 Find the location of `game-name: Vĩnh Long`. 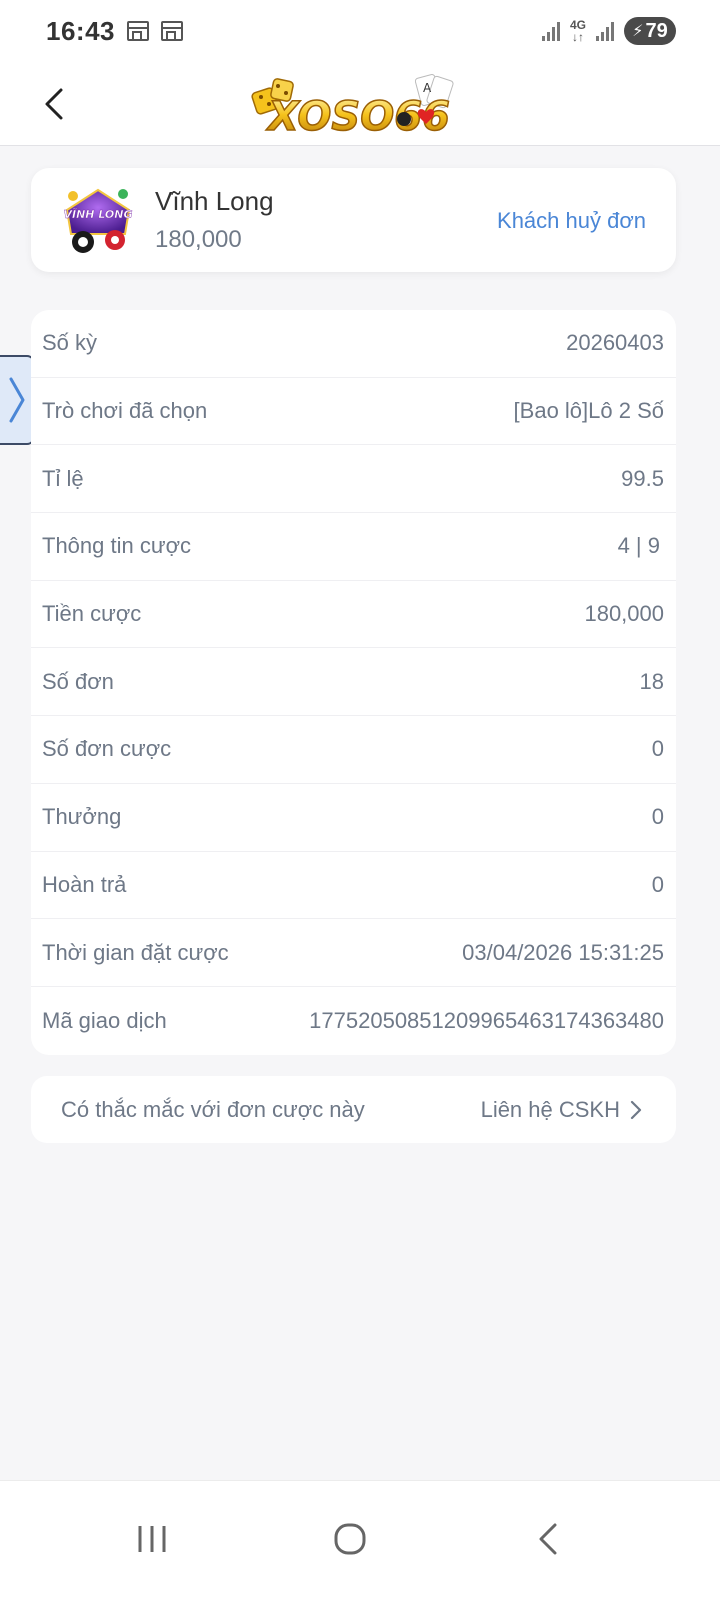

game-name: Vĩnh Long is located at coordinates (214, 201).